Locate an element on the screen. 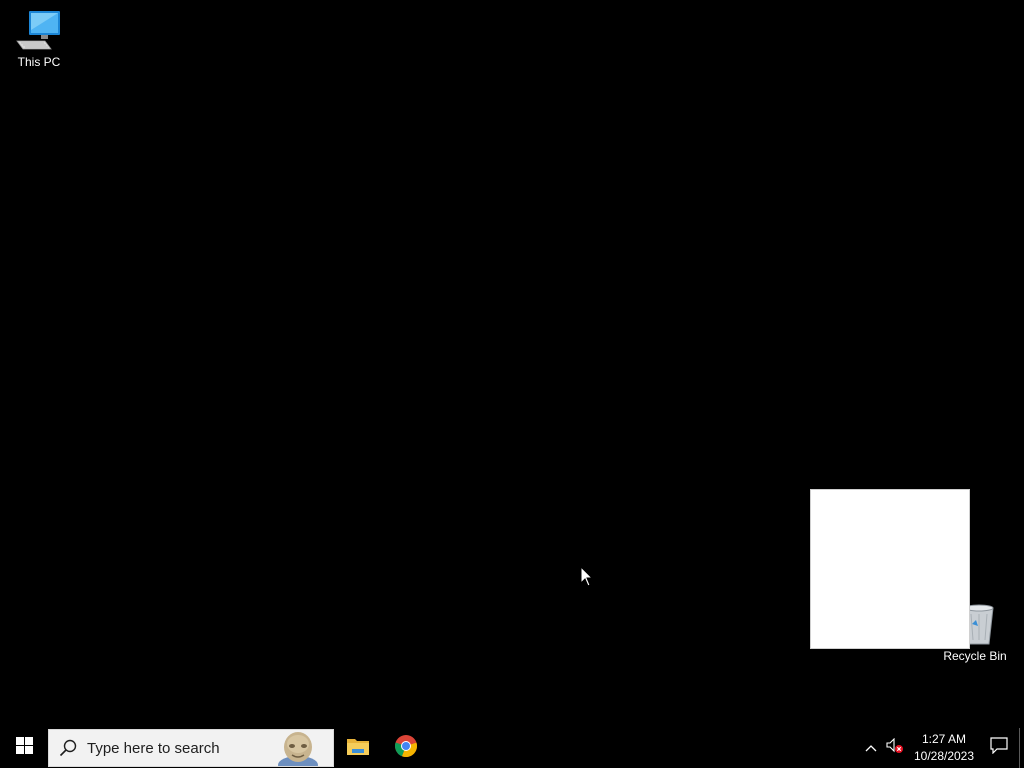 The height and width of the screenshot is (768, 1024). volume-muted-icon is located at coordinates (895, 748).